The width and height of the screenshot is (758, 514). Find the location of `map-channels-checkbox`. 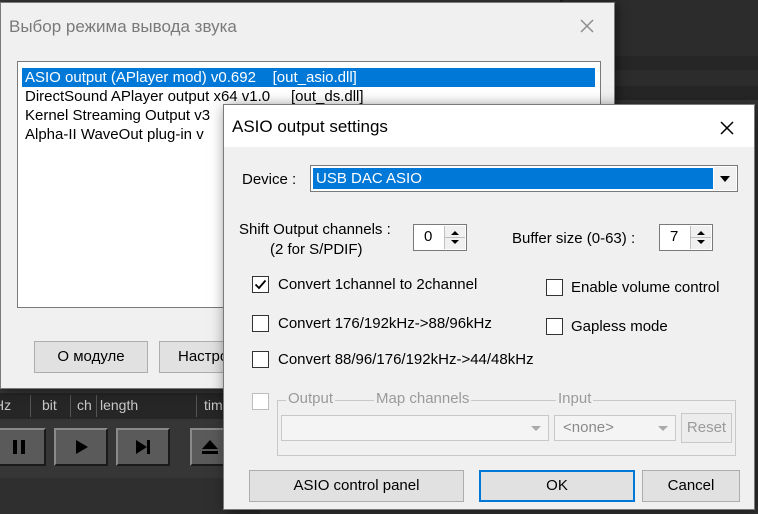

map-channels-checkbox is located at coordinates (260, 401).